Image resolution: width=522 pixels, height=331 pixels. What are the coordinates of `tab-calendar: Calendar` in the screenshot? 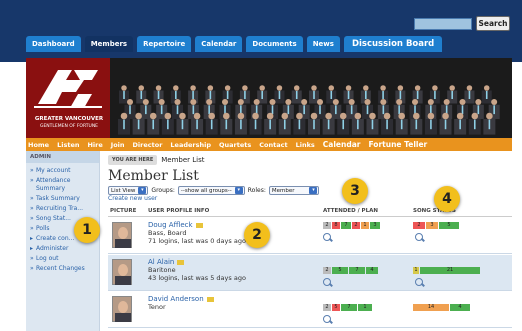 It's located at (219, 44).